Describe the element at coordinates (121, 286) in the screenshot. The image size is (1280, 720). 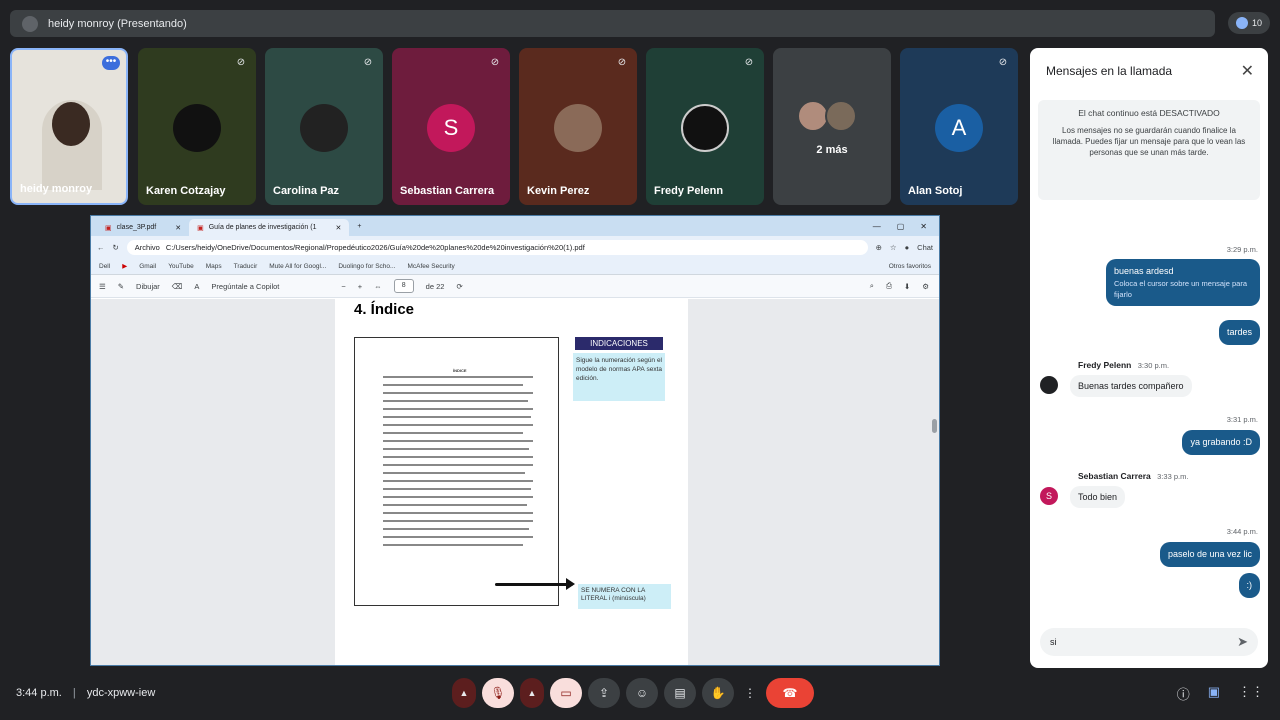
I see `highlight-icon: ✎` at that location.